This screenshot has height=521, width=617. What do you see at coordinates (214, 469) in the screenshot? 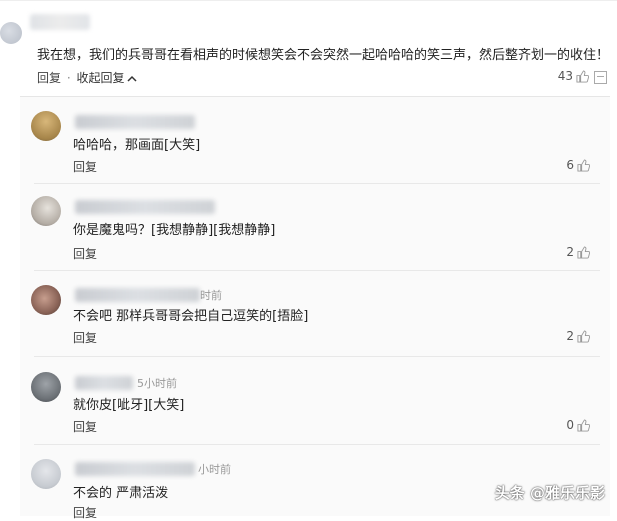
I see `reply-time: 小时前` at bounding box center [214, 469].